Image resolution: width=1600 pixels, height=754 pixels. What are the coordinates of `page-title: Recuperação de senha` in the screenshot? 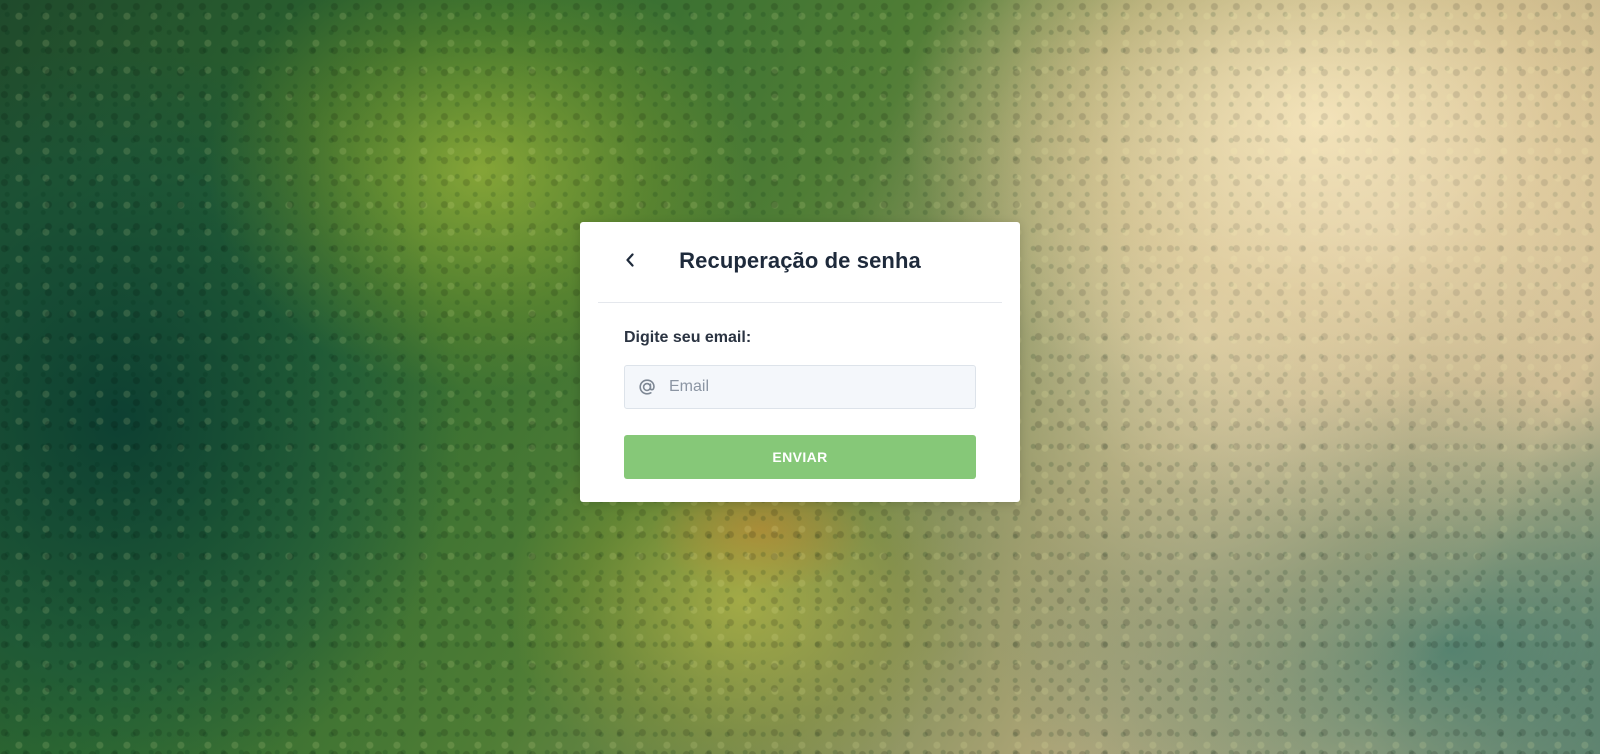 It's located at (800, 260).